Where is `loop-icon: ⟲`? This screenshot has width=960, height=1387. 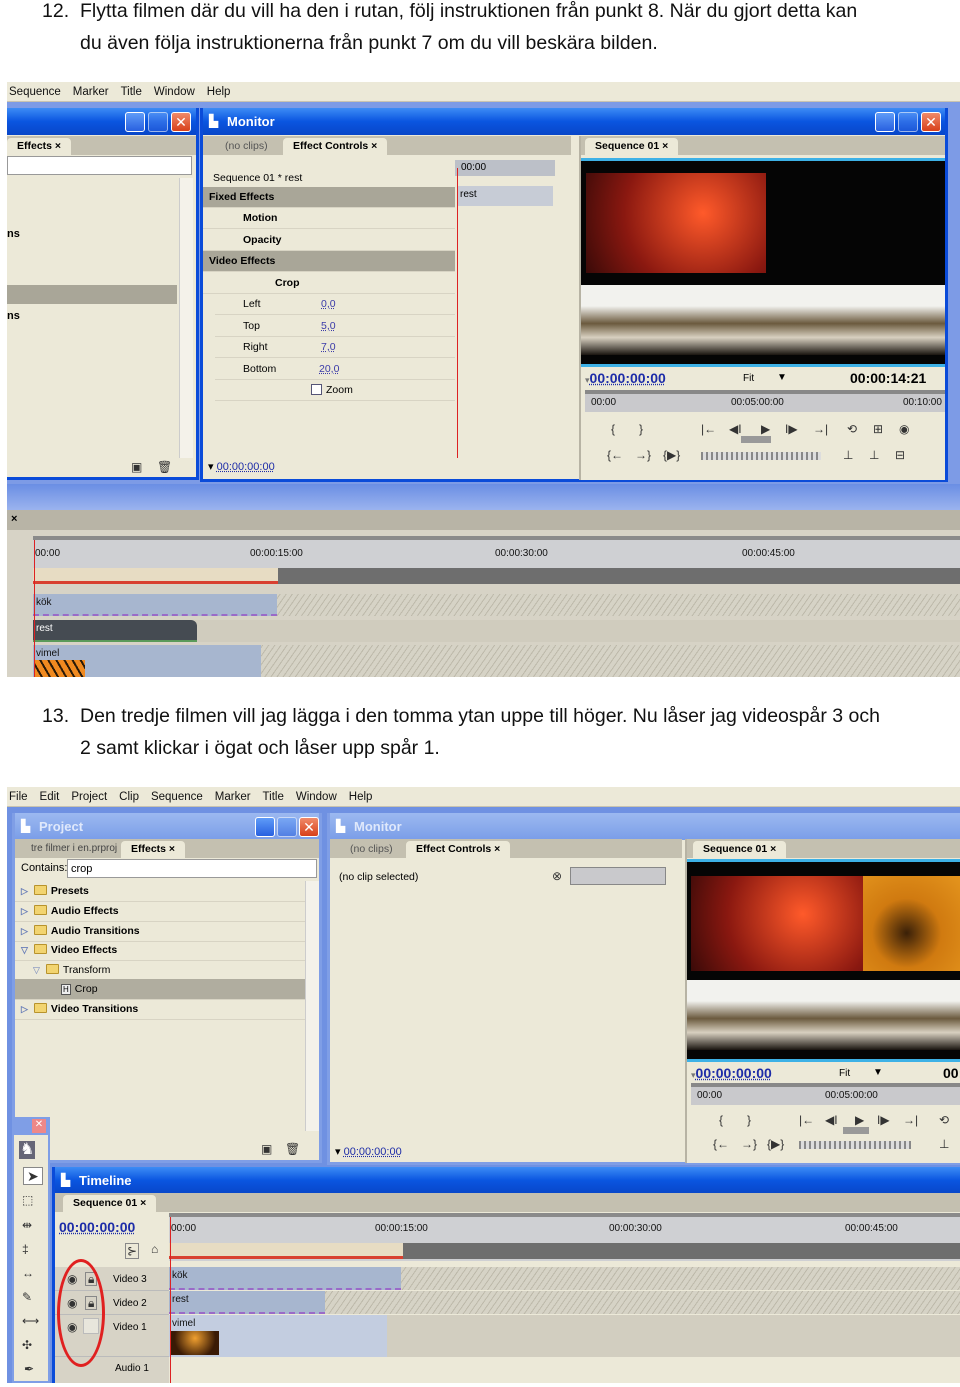 loop-icon: ⟲ is located at coordinates (852, 429).